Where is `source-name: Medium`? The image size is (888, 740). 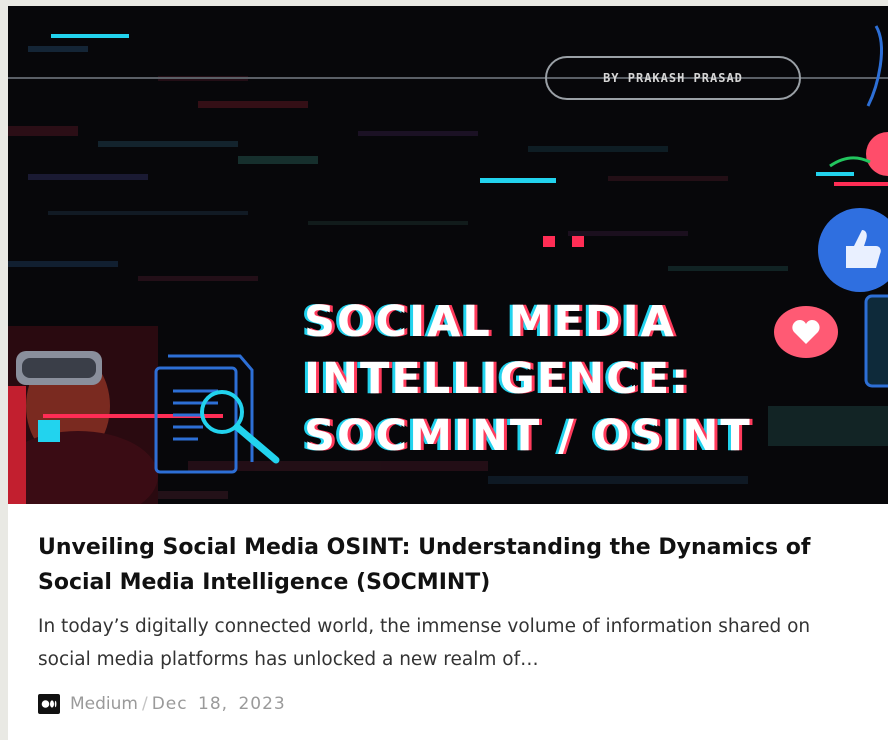
source-name: Medium is located at coordinates (104, 704).